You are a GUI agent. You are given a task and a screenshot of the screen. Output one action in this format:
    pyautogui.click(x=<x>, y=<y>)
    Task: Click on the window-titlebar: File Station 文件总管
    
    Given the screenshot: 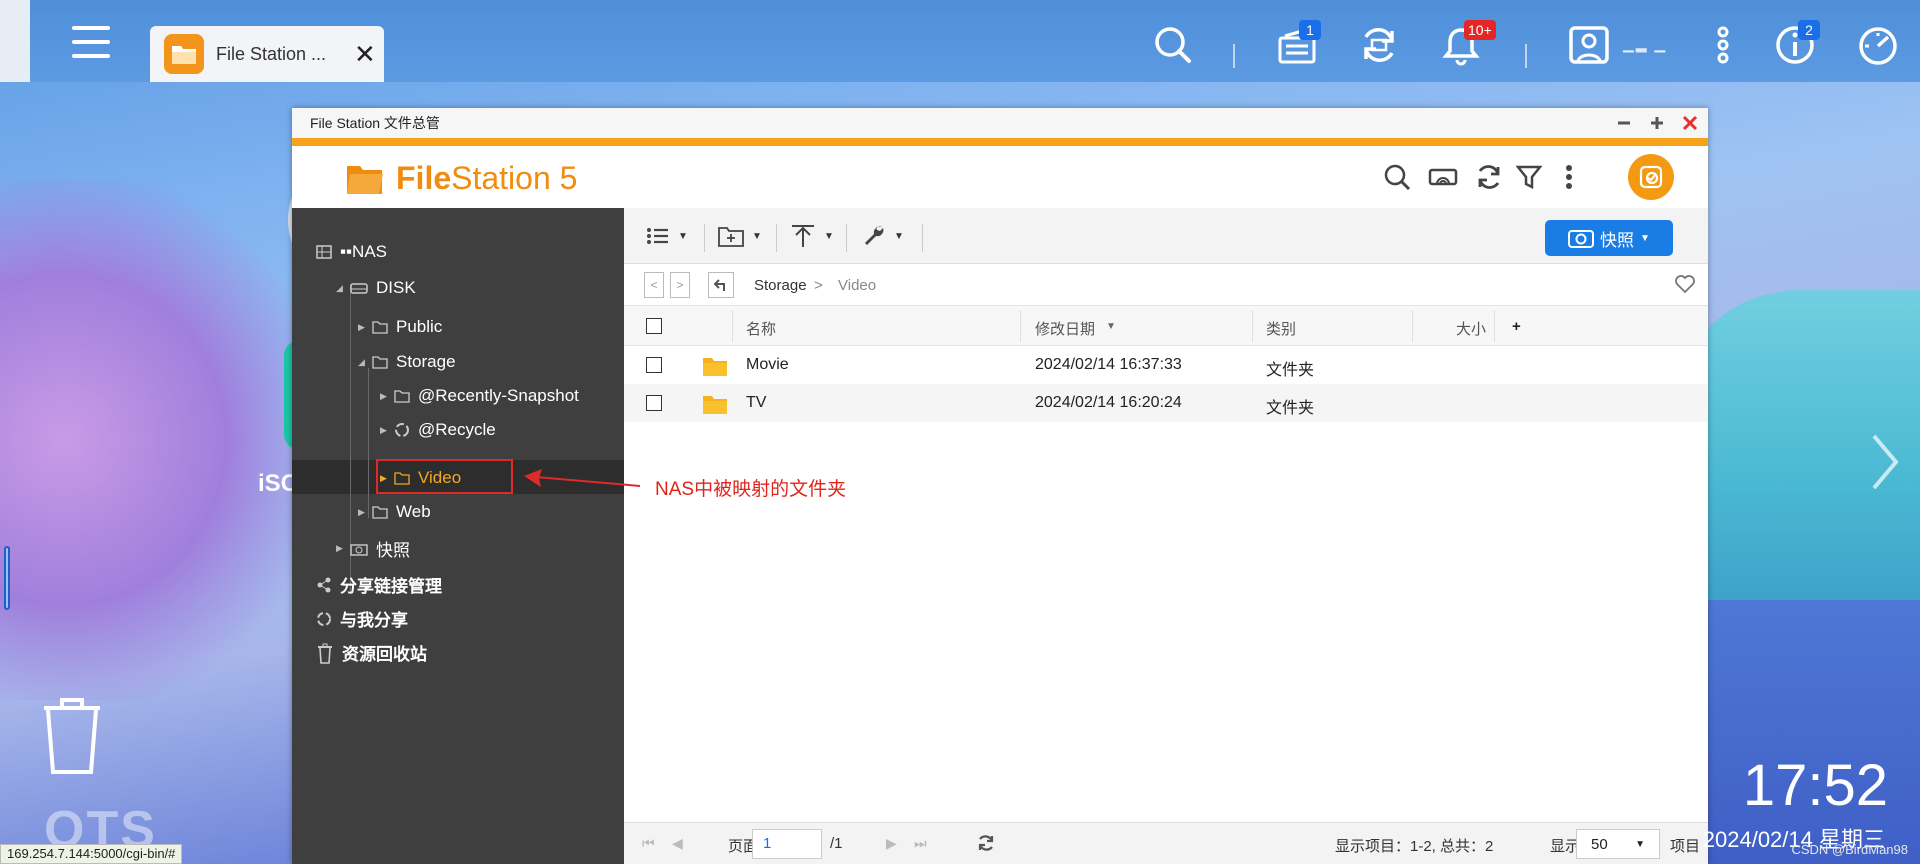 What is the action you would take?
    pyautogui.click(x=1000, y=123)
    